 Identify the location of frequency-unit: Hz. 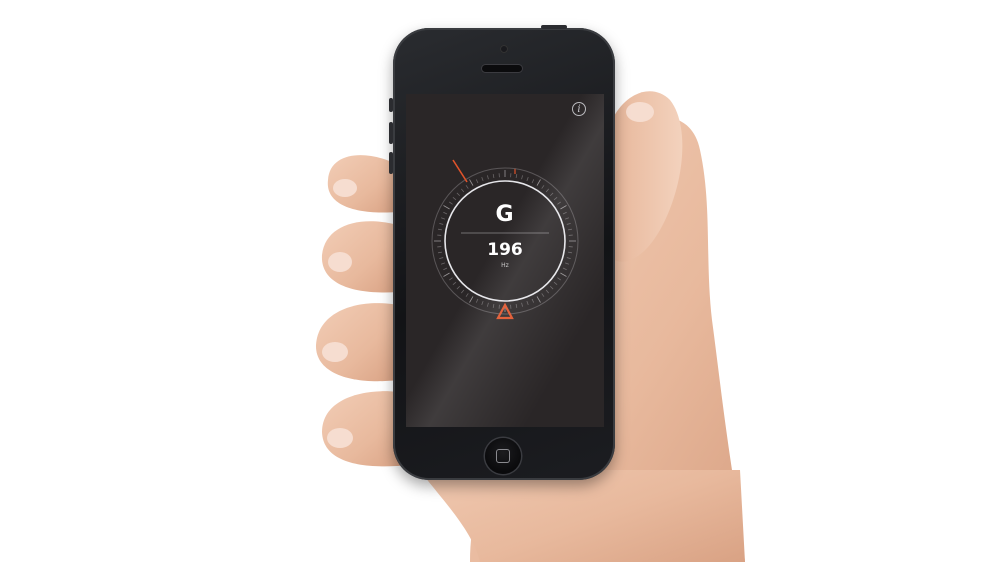
(505, 265).